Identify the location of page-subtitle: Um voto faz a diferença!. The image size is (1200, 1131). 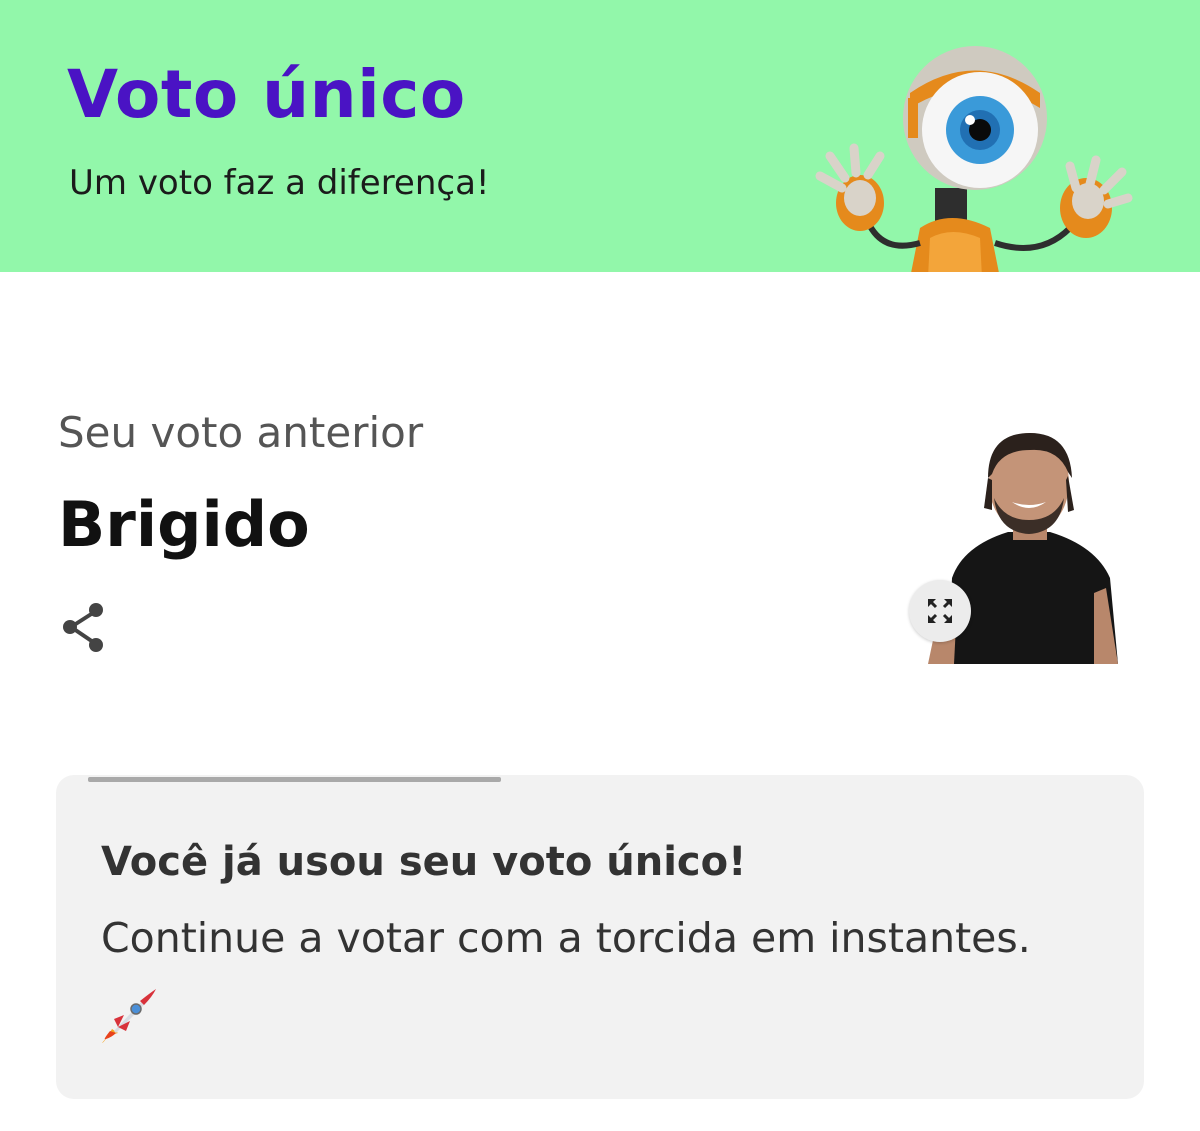
(279, 183).